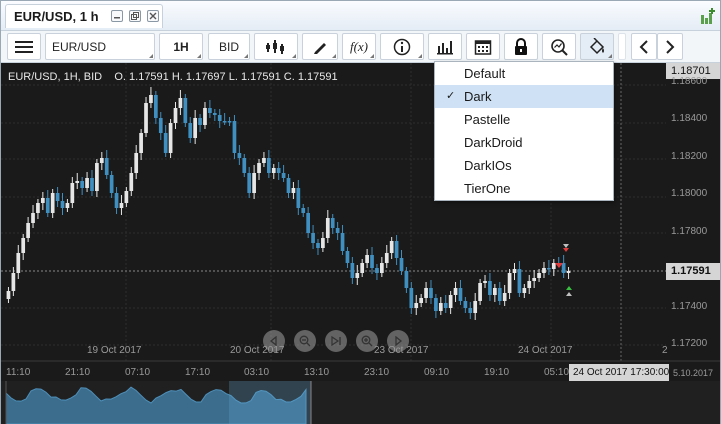 Image resolution: width=721 pixels, height=424 pixels. Describe the element at coordinates (545, 350) in the screenshot. I see `date-axis-label: 24 Oct 2017` at that location.